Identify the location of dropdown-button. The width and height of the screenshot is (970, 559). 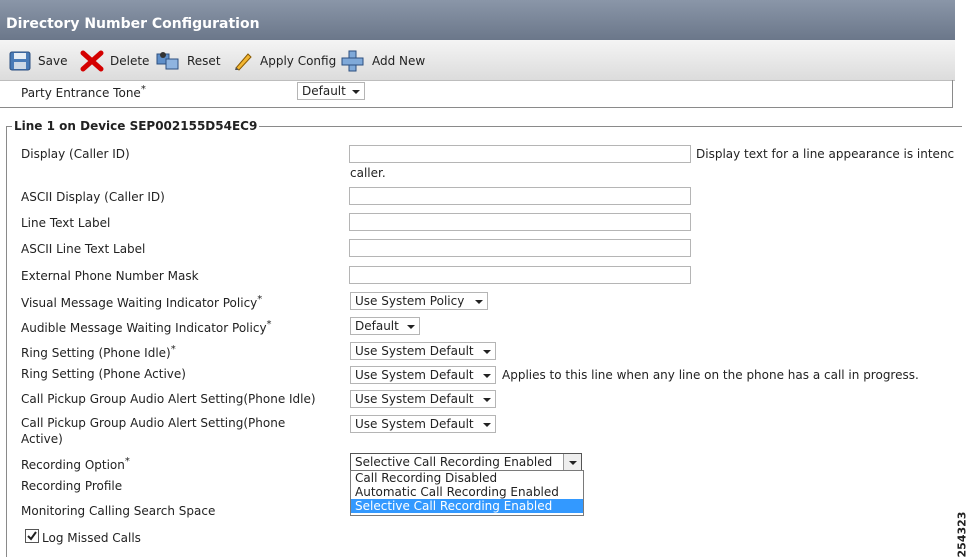
(572, 462).